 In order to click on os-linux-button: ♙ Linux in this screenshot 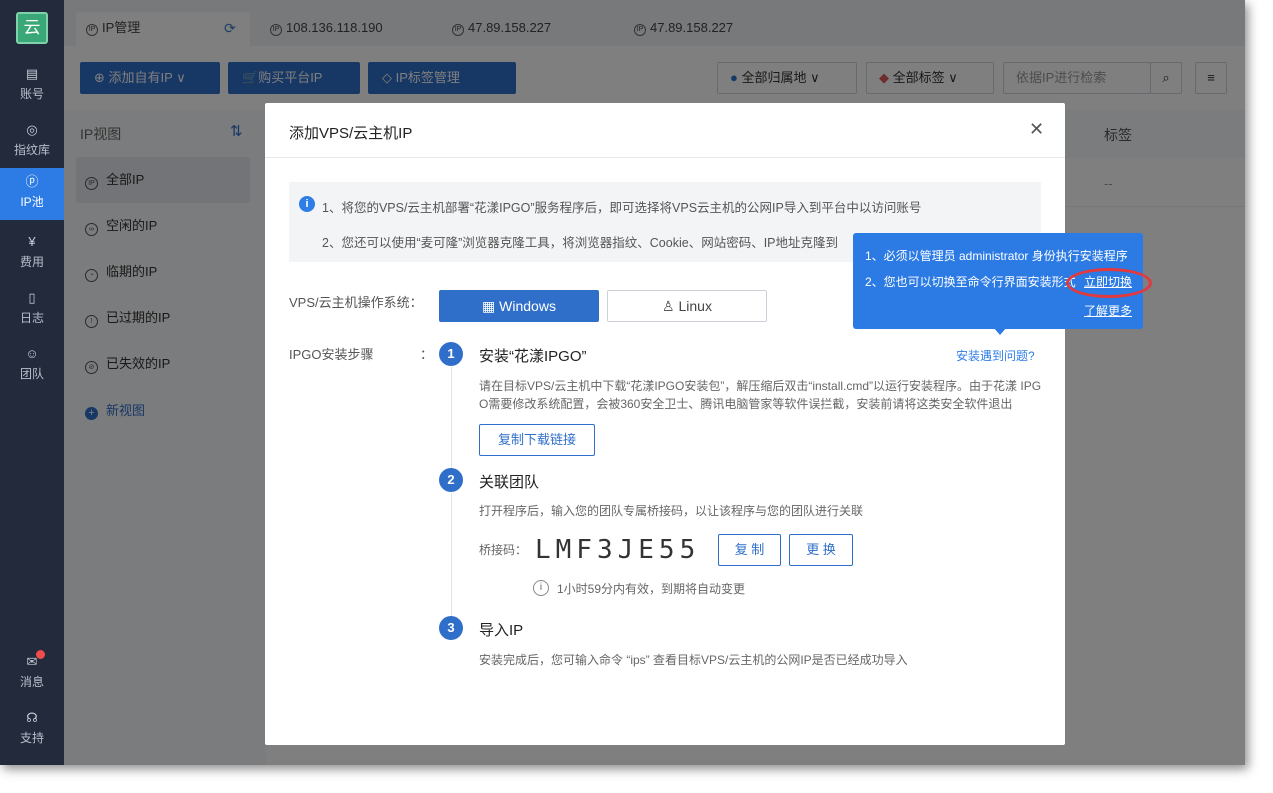, I will do `click(687, 306)`.